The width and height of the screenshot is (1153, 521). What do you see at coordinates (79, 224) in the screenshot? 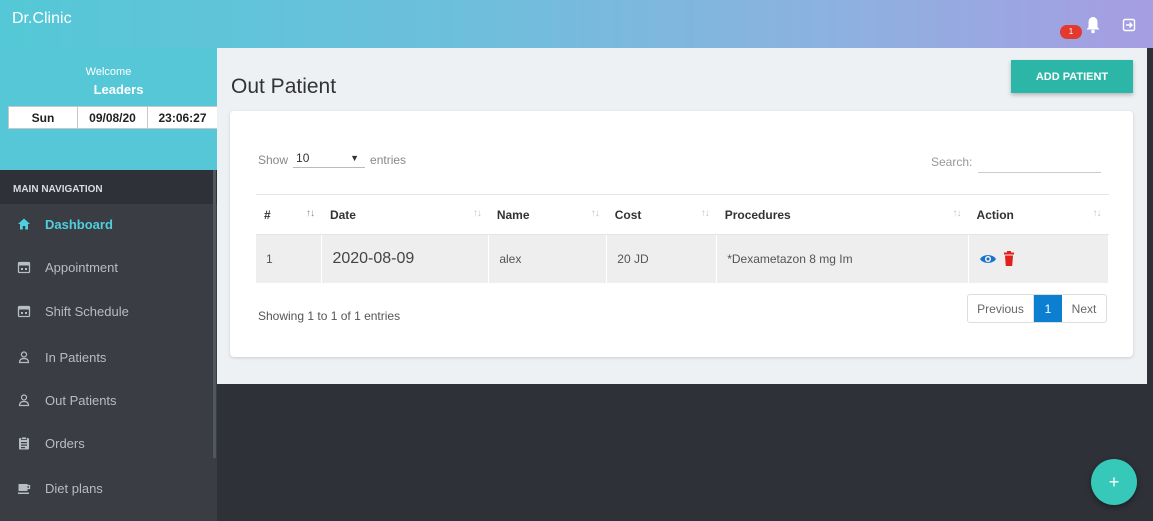
I see `sidebar-item-label: Dashboard` at bounding box center [79, 224].